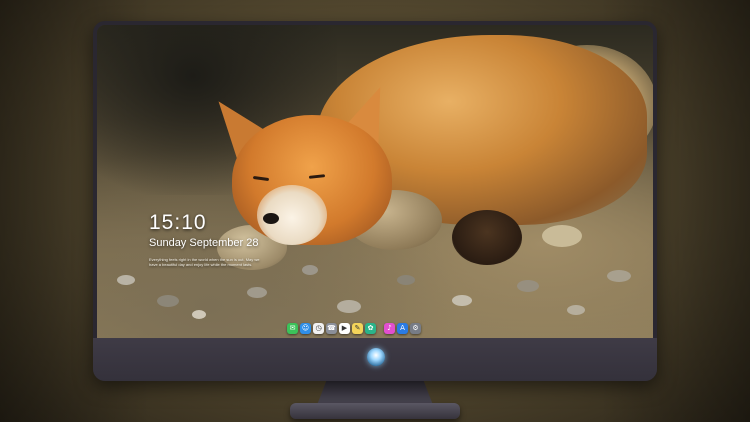  What do you see at coordinates (318, 328) in the screenshot?
I see `clock-icon: ◷` at bounding box center [318, 328].